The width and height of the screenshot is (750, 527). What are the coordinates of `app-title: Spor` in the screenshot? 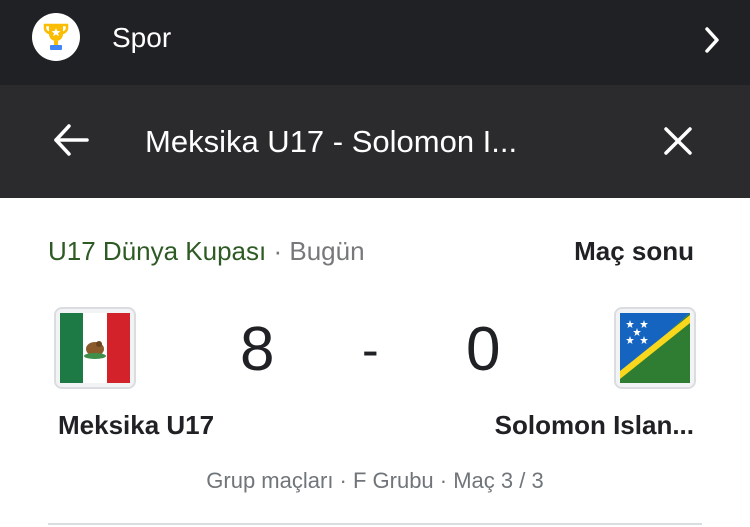 It's located at (142, 37).